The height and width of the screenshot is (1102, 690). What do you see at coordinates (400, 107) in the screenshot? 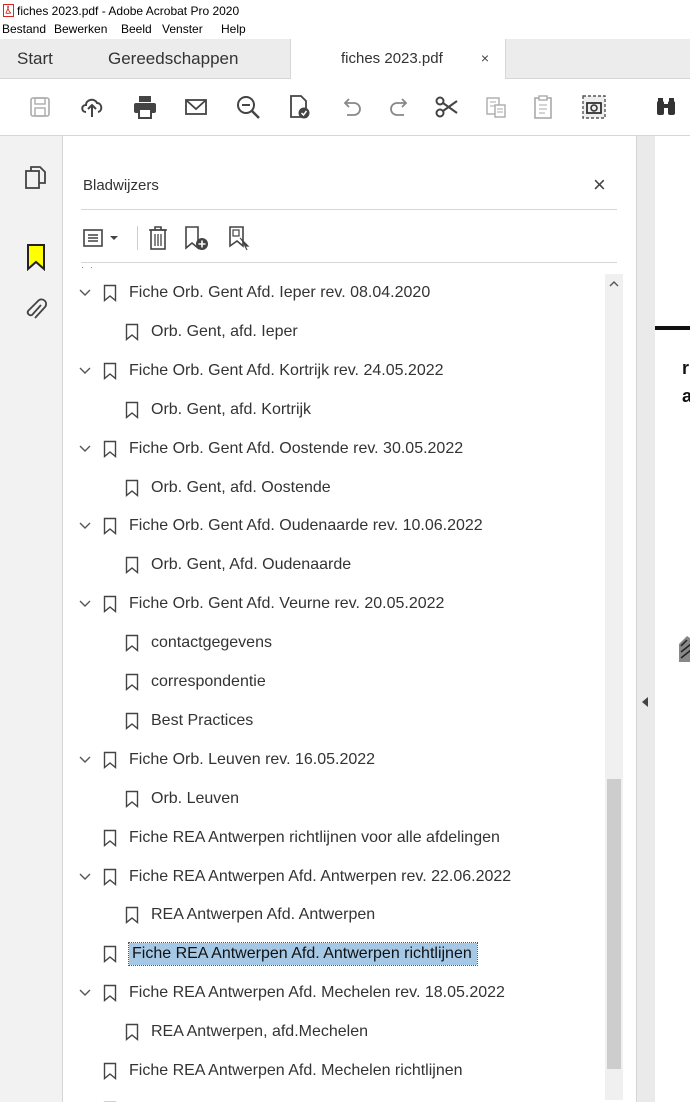
I see `redo-icon` at bounding box center [400, 107].